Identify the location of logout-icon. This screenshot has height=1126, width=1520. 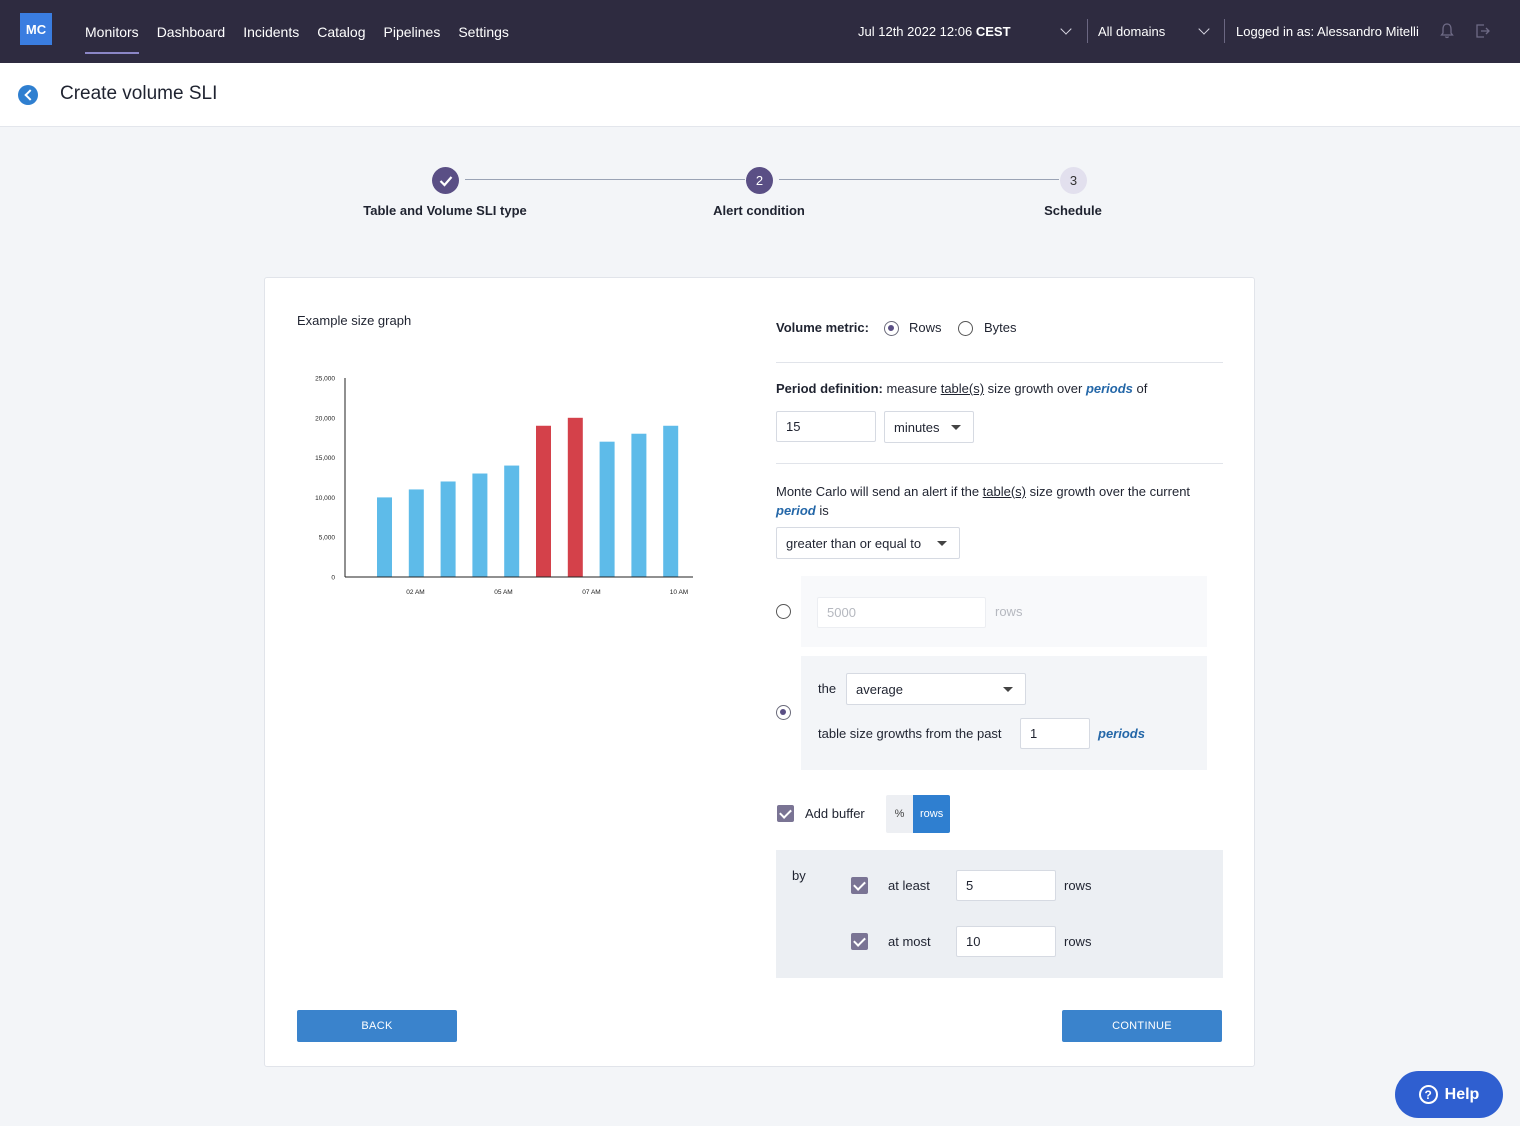
(1483, 31).